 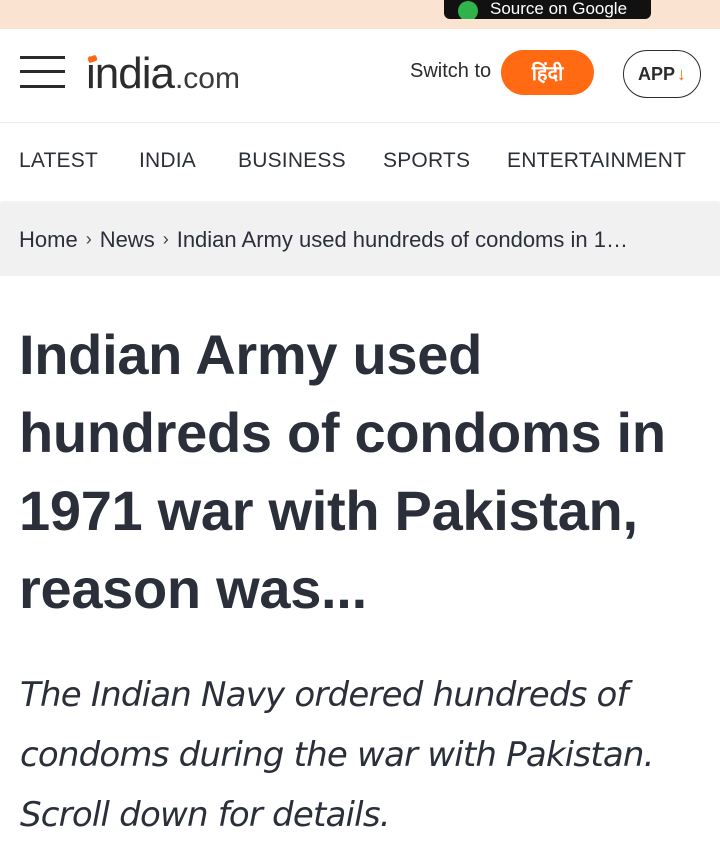 What do you see at coordinates (292, 161) in the screenshot?
I see `nav-item-business: BUSINESS` at bounding box center [292, 161].